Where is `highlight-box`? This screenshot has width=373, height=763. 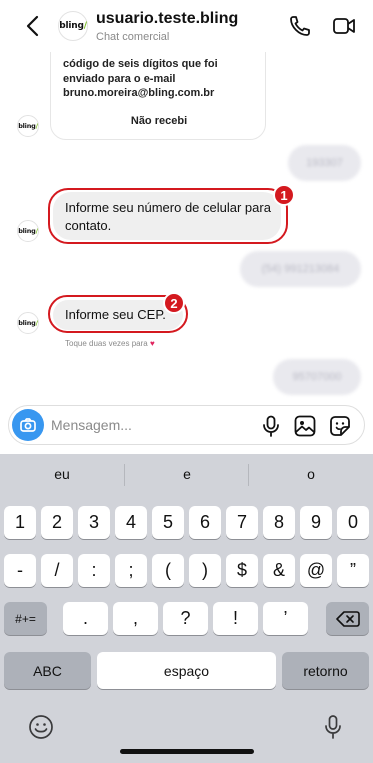
highlight-box is located at coordinates (168, 216).